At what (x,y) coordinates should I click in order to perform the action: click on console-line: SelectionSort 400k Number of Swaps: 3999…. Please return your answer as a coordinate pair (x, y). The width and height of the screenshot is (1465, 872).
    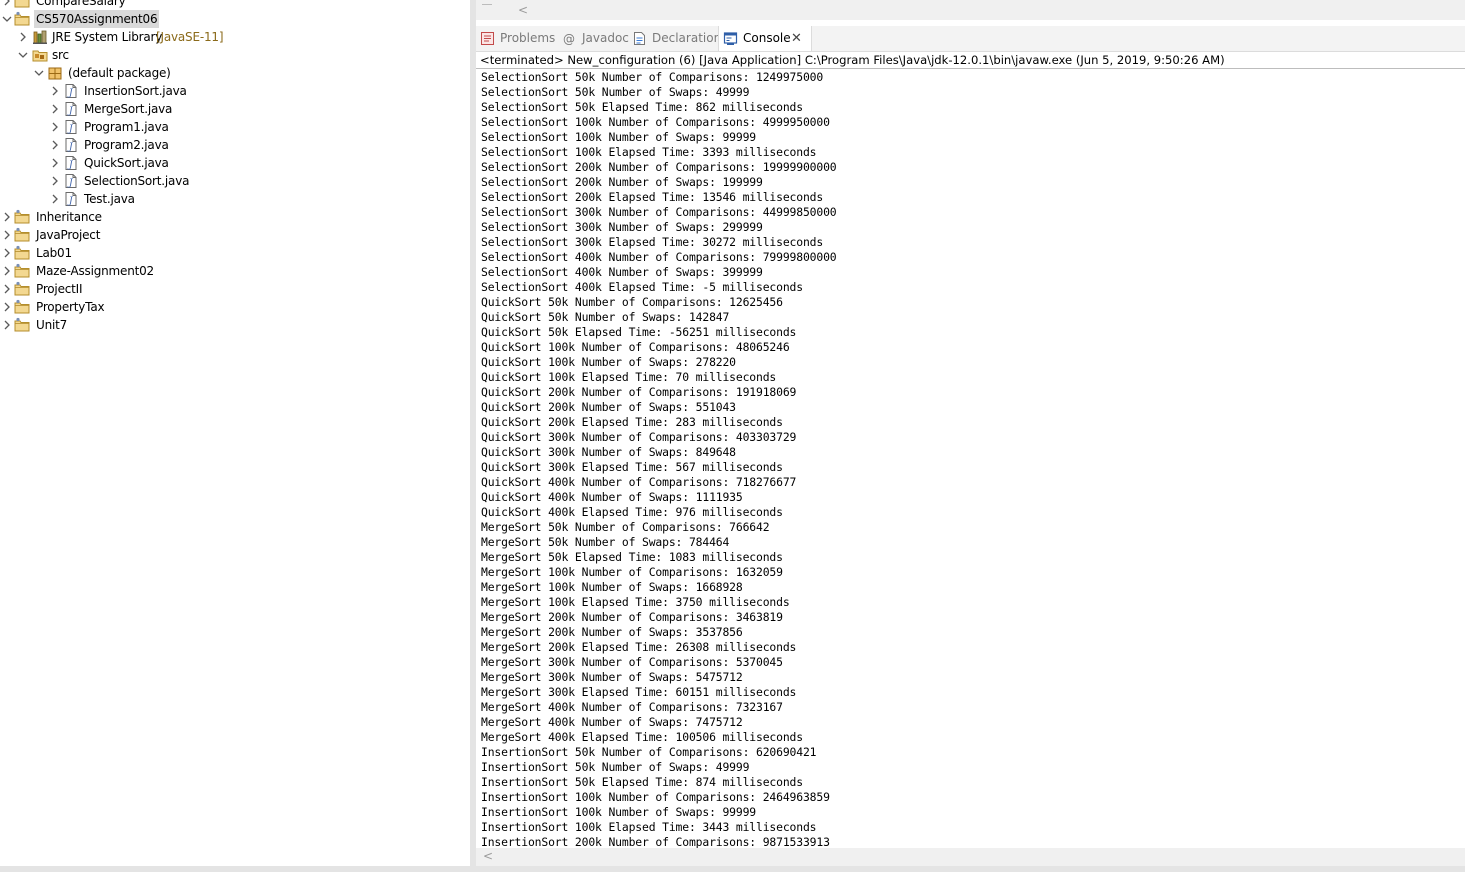
    Looking at the image, I should click on (622, 272).